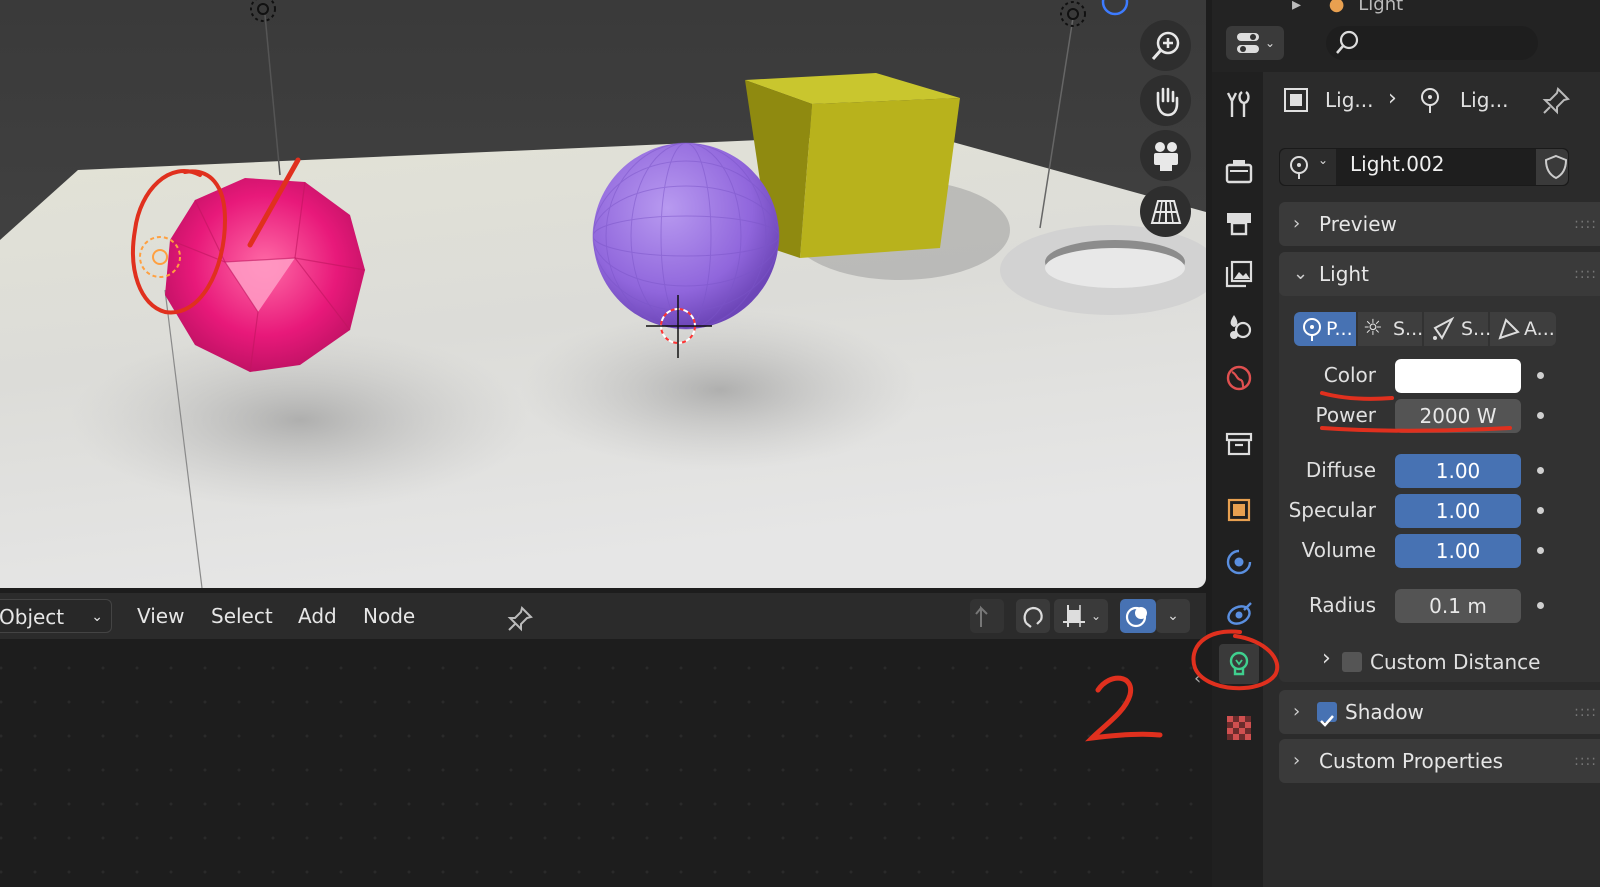 This screenshot has width=1600, height=887. Describe the element at coordinates (1165, 45) in the screenshot. I see `zoom-button` at that location.